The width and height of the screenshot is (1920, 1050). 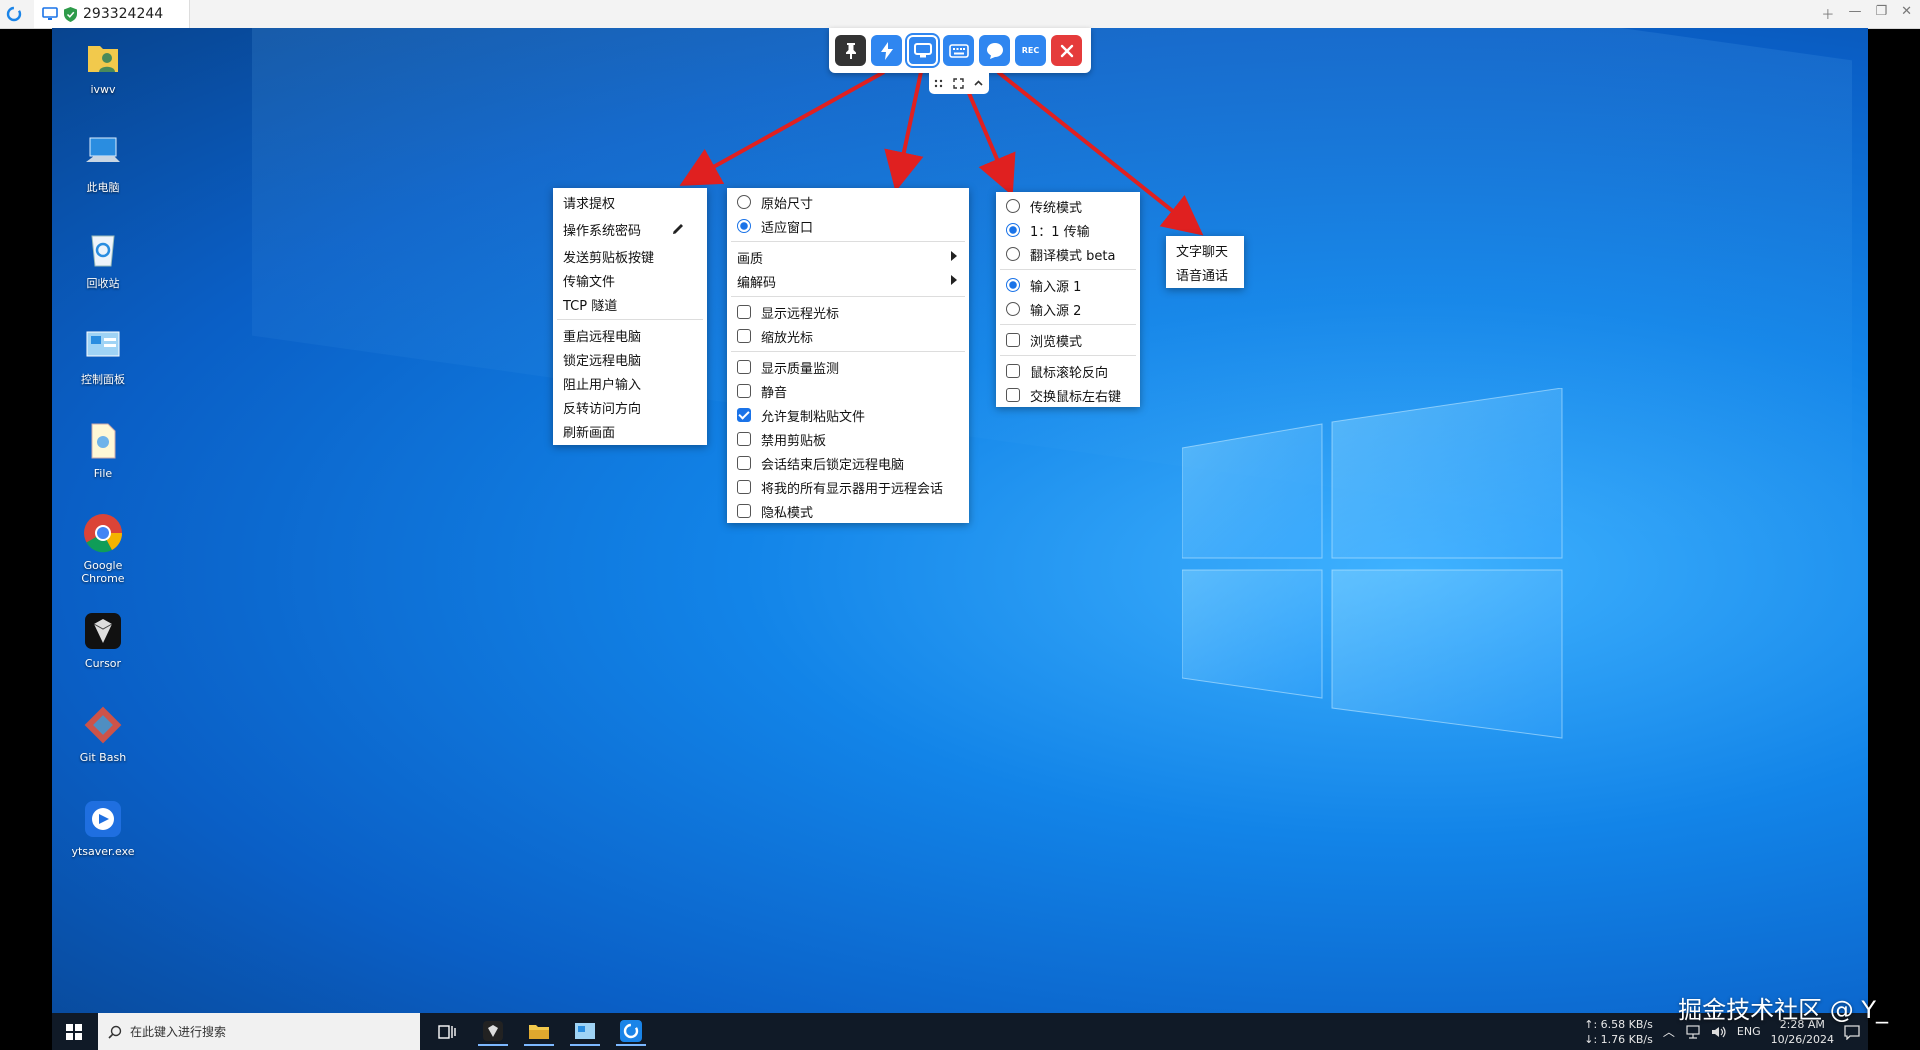 What do you see at coordinates (539, 1031) in the screenshot?
I see `taskbar-app-explorer` at bounding box center [539, 1031].